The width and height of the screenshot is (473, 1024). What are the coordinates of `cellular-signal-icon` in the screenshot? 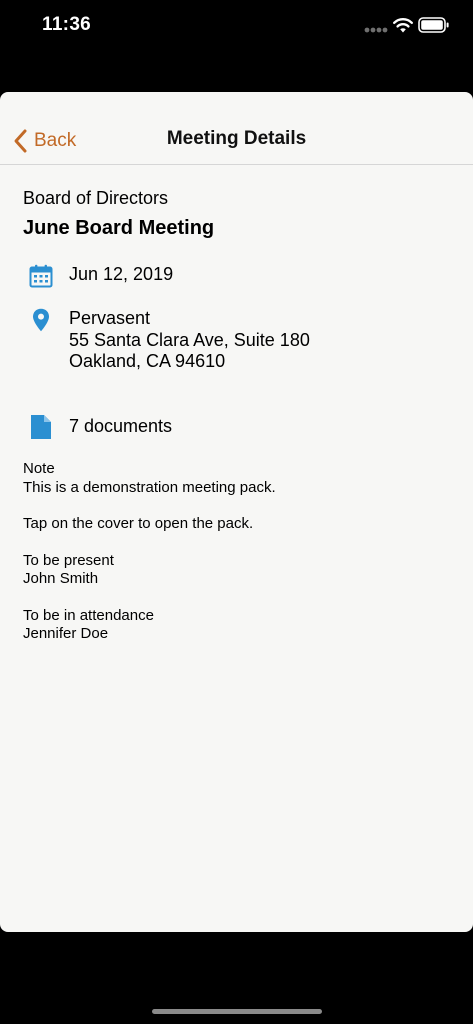 It's located at (376, 30).